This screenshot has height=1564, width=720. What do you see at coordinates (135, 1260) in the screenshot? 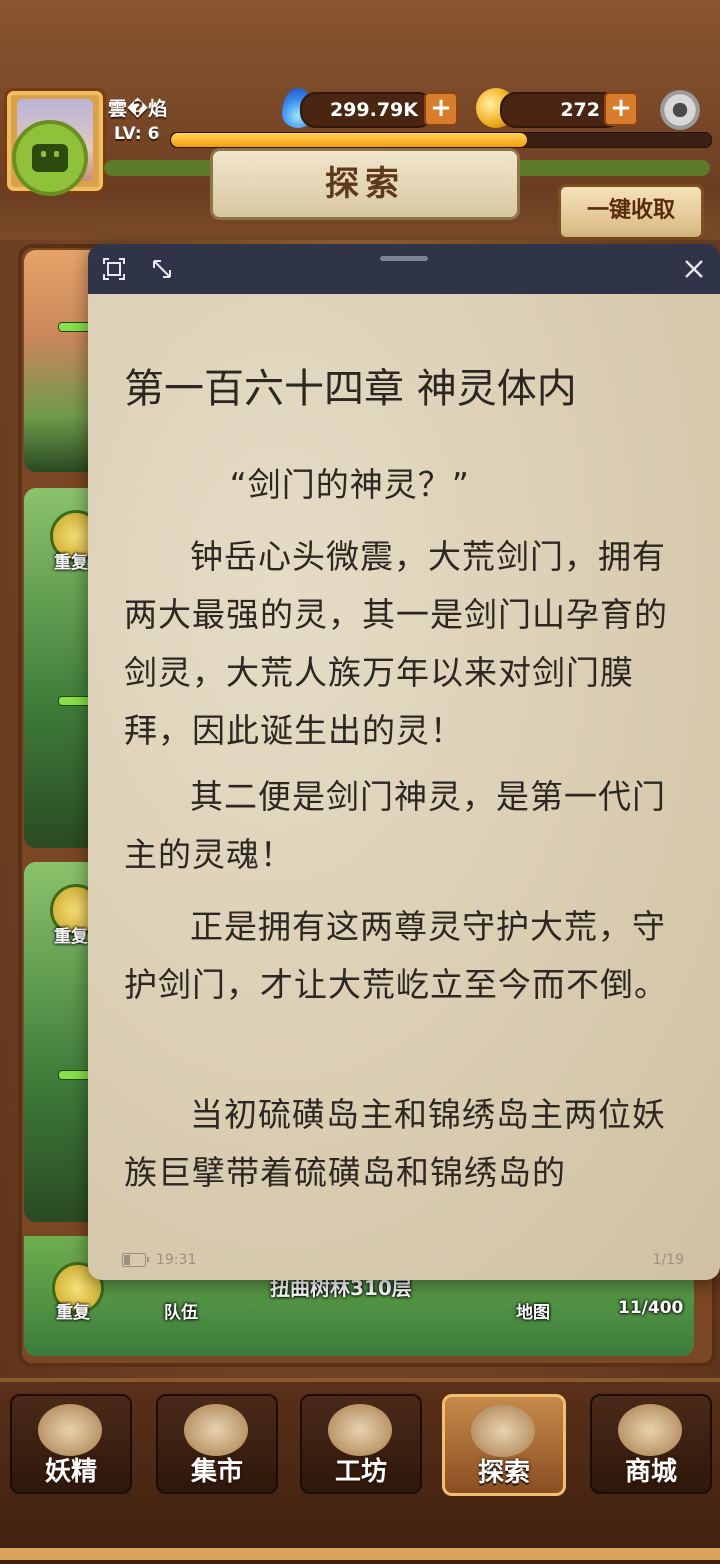
I see `battery-icon` at bounding box center [135, 1260].